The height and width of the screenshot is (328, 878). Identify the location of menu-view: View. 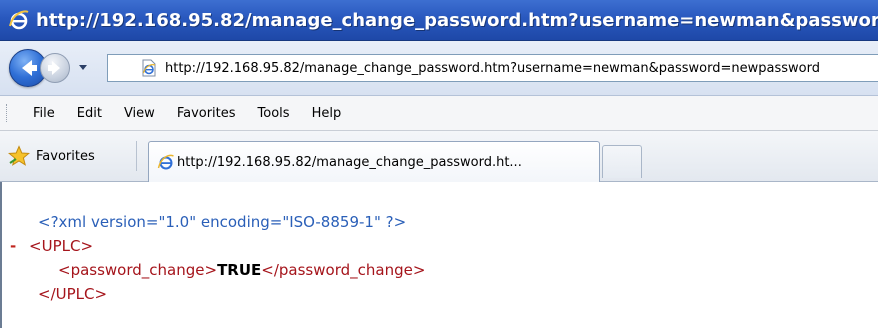
(139, 113).